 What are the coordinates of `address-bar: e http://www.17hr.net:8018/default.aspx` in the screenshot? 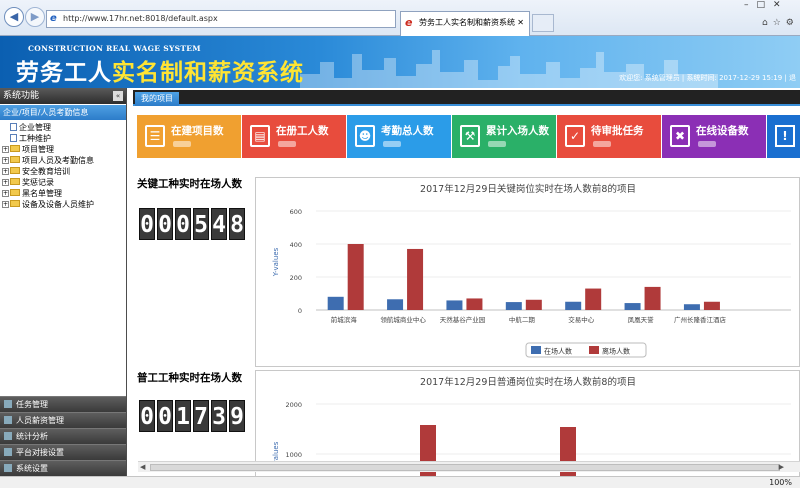 It's located at (221, 19).